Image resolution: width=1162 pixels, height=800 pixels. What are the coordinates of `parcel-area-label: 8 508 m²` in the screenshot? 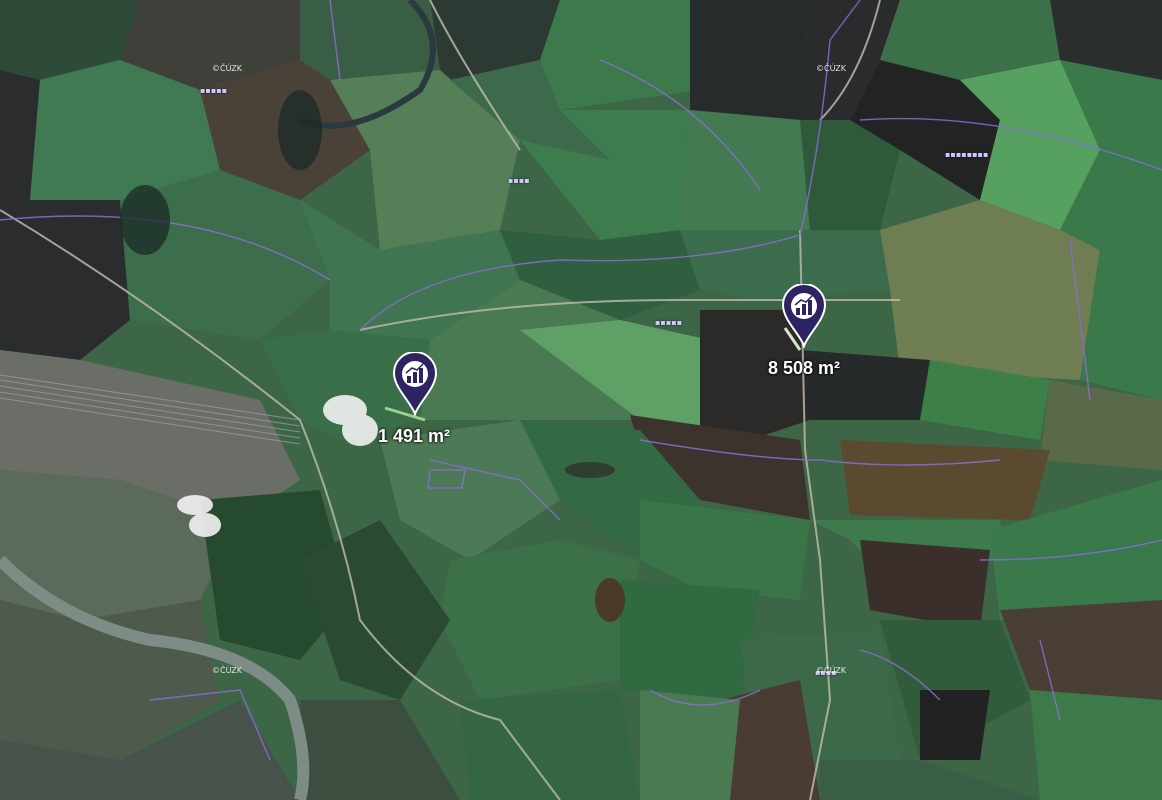 It's located at (804, 368).